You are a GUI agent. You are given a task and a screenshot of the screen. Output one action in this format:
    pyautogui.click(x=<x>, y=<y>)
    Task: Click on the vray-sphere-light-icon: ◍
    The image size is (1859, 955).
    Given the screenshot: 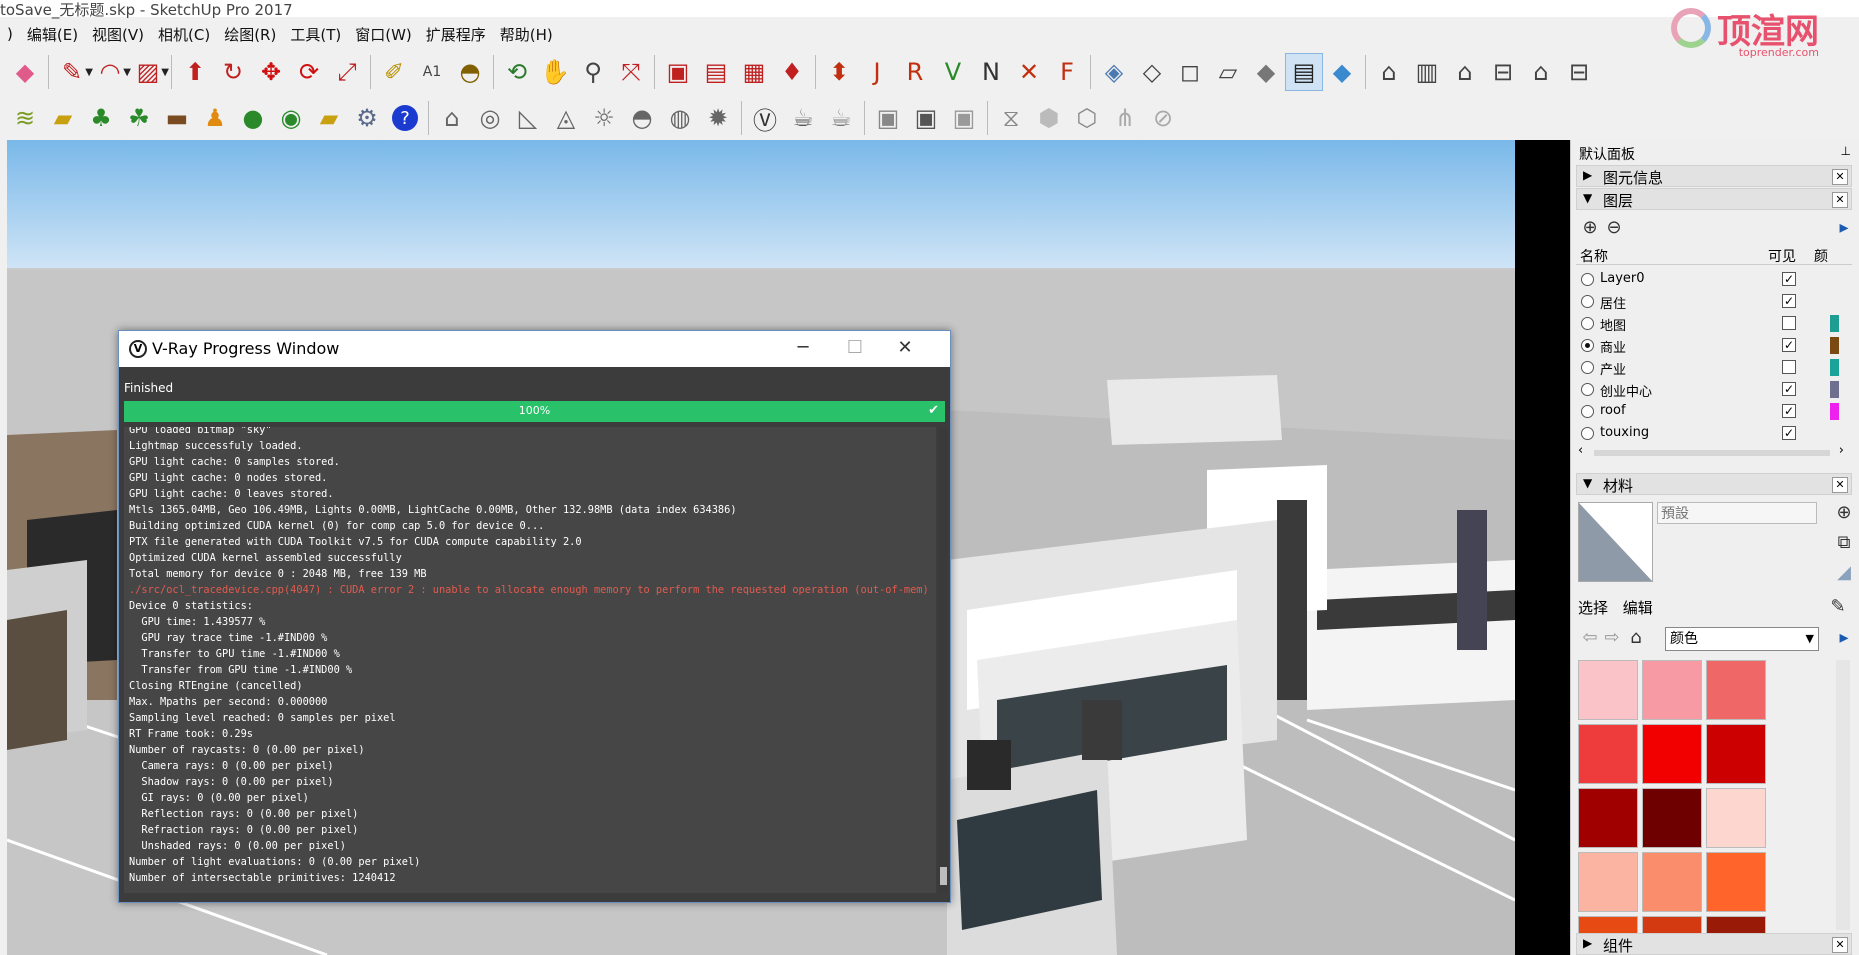 What is the action you would take?
    pyautogui.click(x=680, y=118)
    